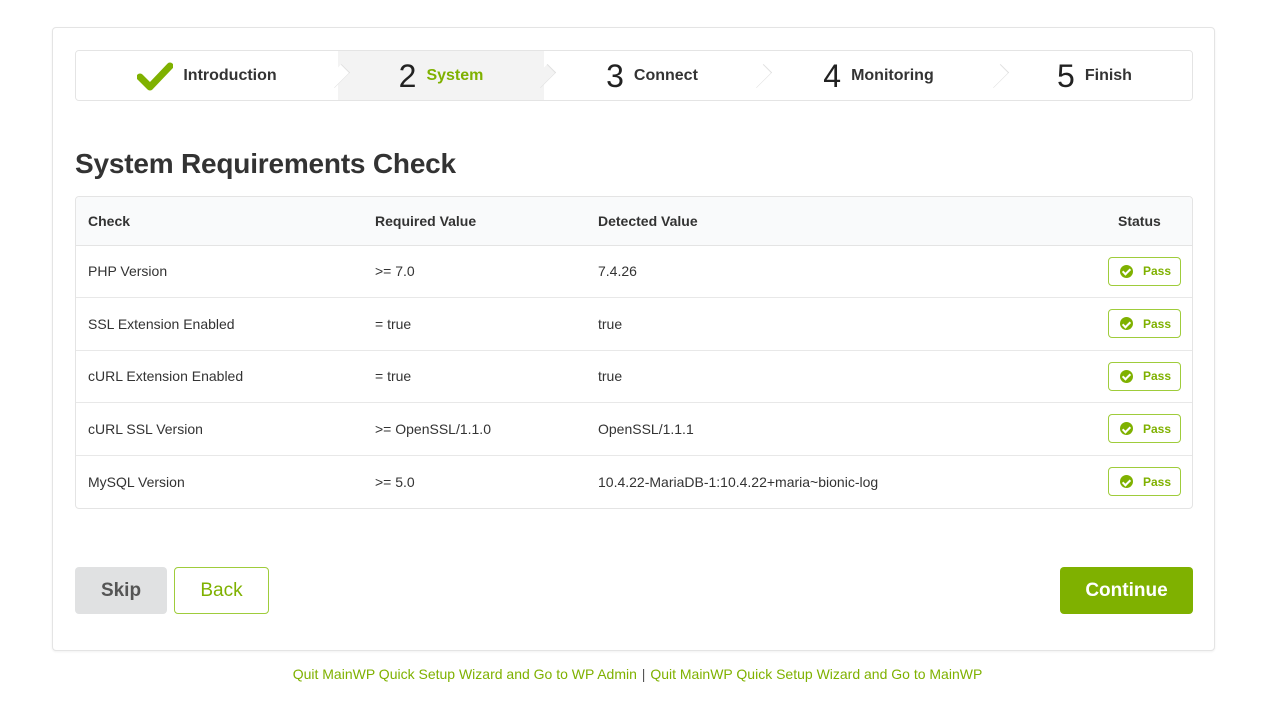 This screenshot has width=1275, height=717. I want to click on table-row: cURL Extension Enabled = true true Pass, so click(634, 376).